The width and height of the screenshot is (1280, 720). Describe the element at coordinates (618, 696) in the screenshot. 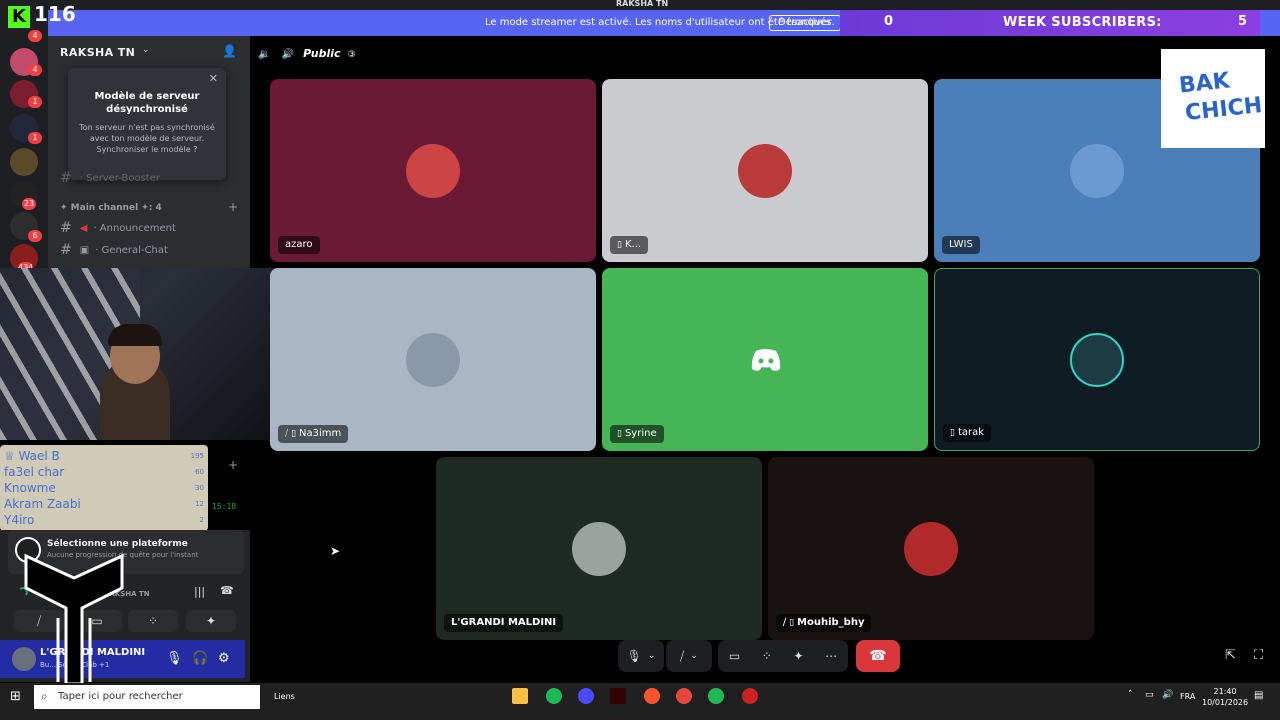

I see `illustrator-icon` at that location.